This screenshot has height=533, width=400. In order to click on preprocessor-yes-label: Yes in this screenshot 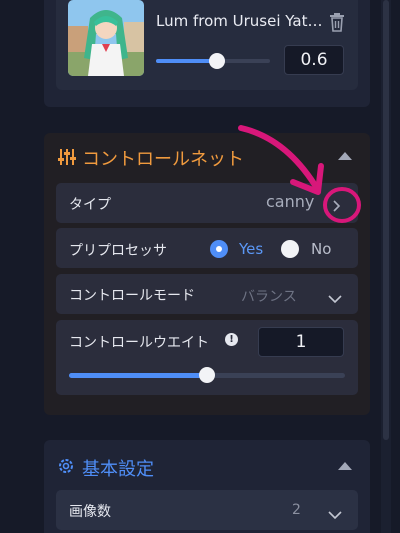, I will do `click(251, 249)`.